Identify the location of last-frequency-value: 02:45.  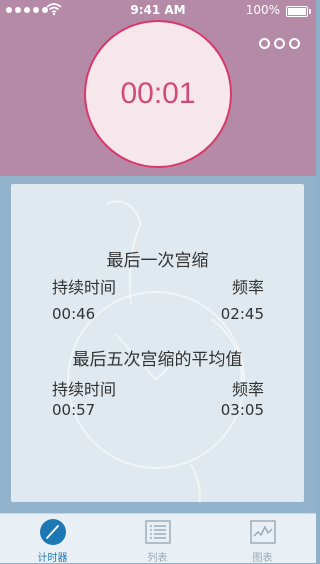
(242, 314).